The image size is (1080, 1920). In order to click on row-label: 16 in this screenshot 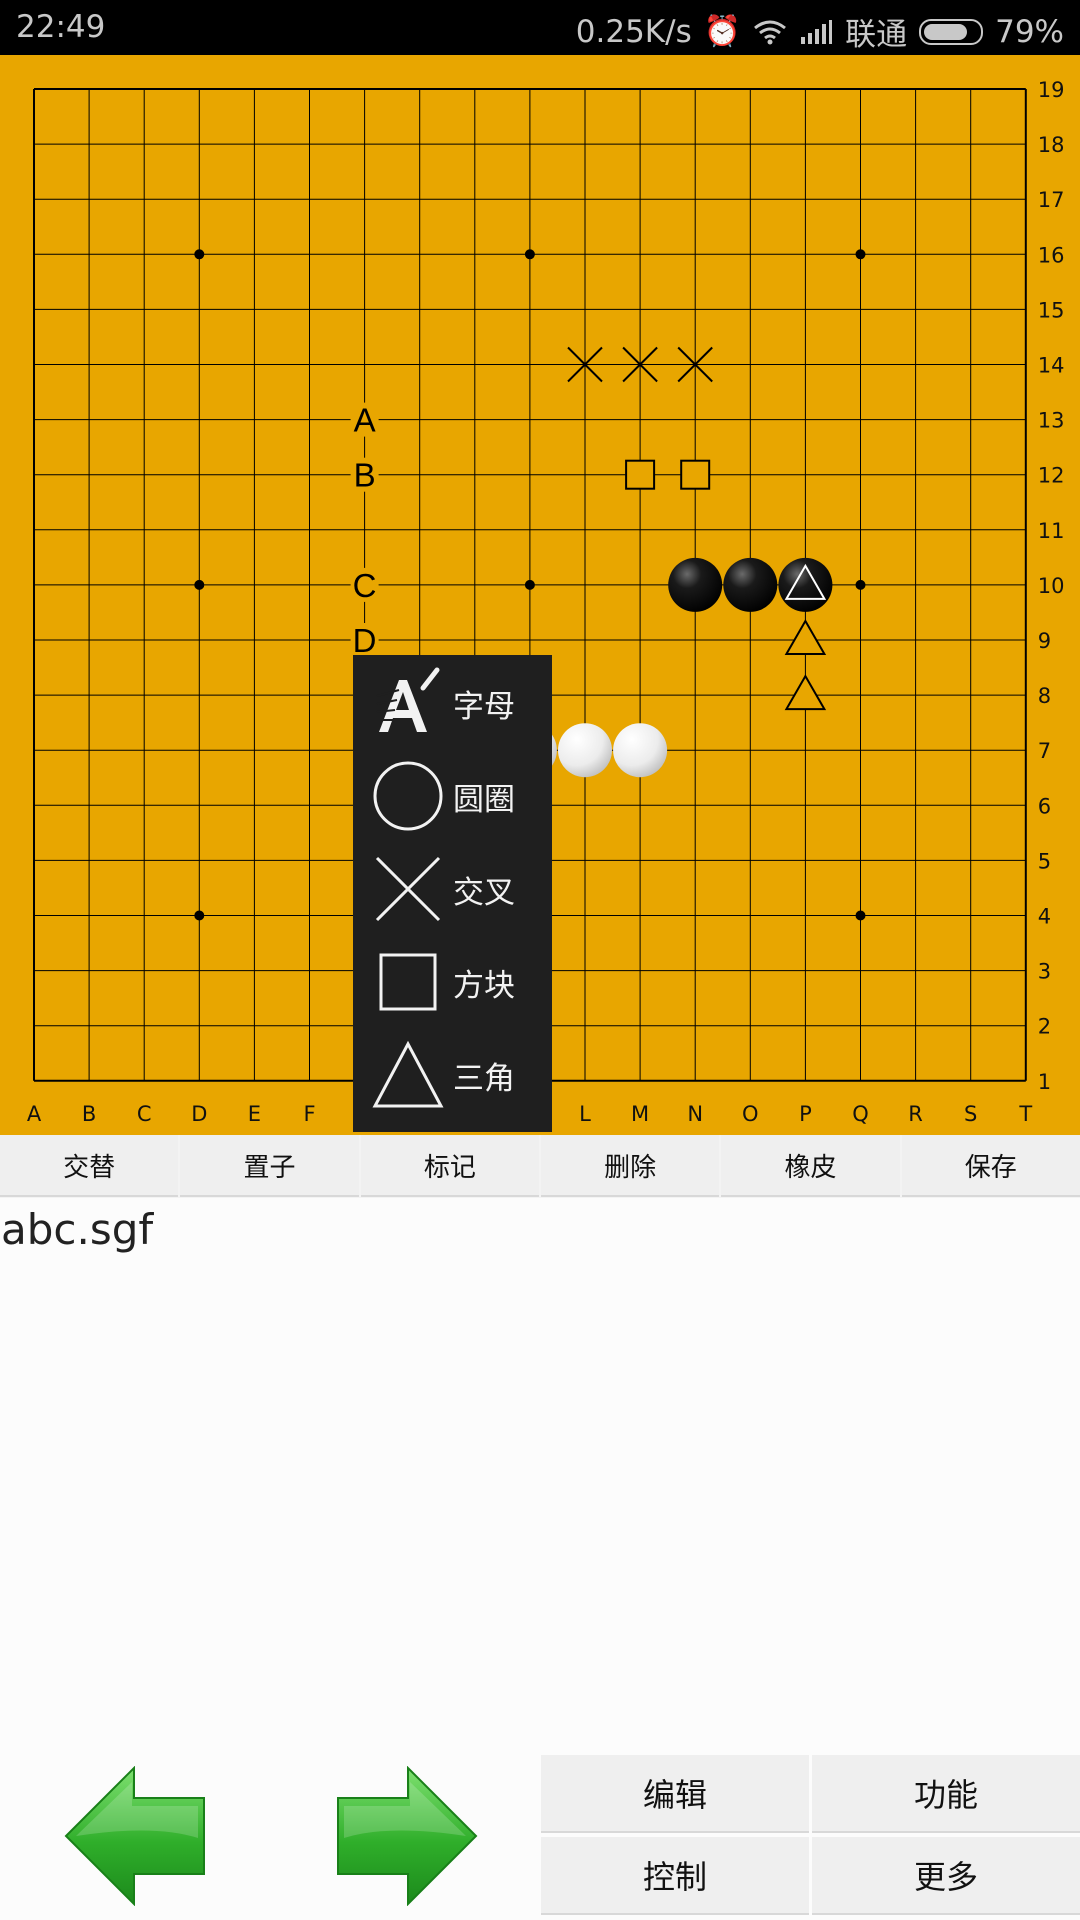, I will do `click(1051, 255)`.